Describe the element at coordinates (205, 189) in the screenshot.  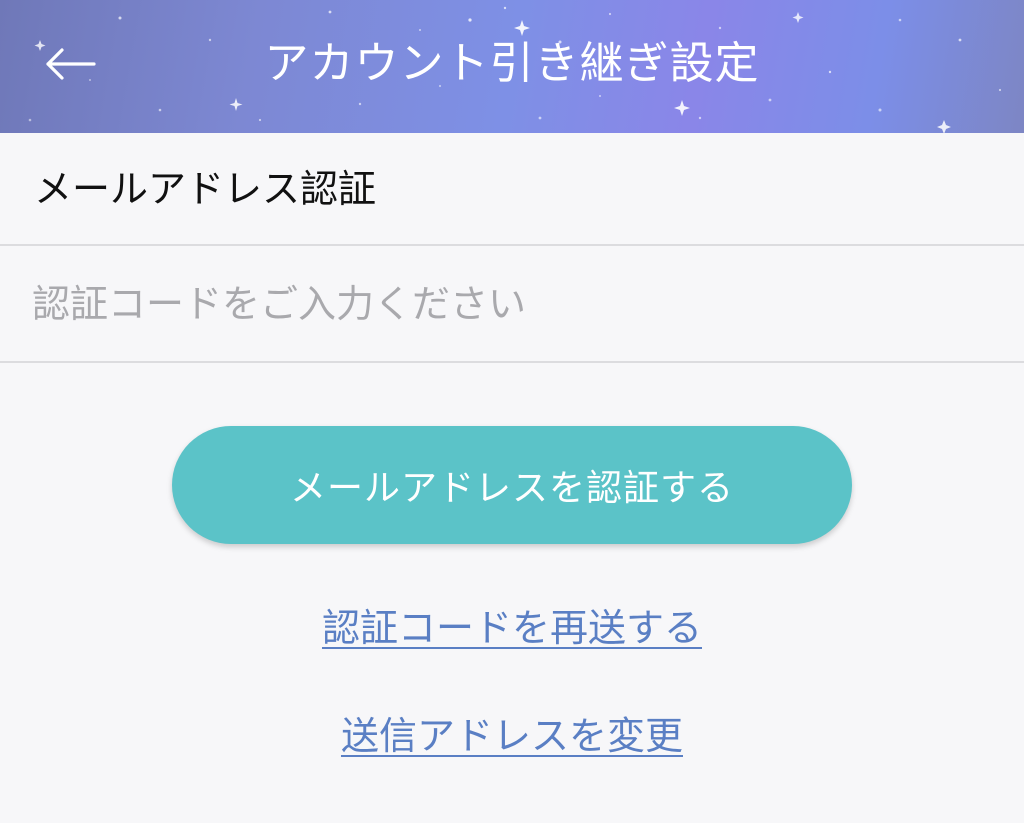
I see `section-title: メールアドレス認証` at that location.